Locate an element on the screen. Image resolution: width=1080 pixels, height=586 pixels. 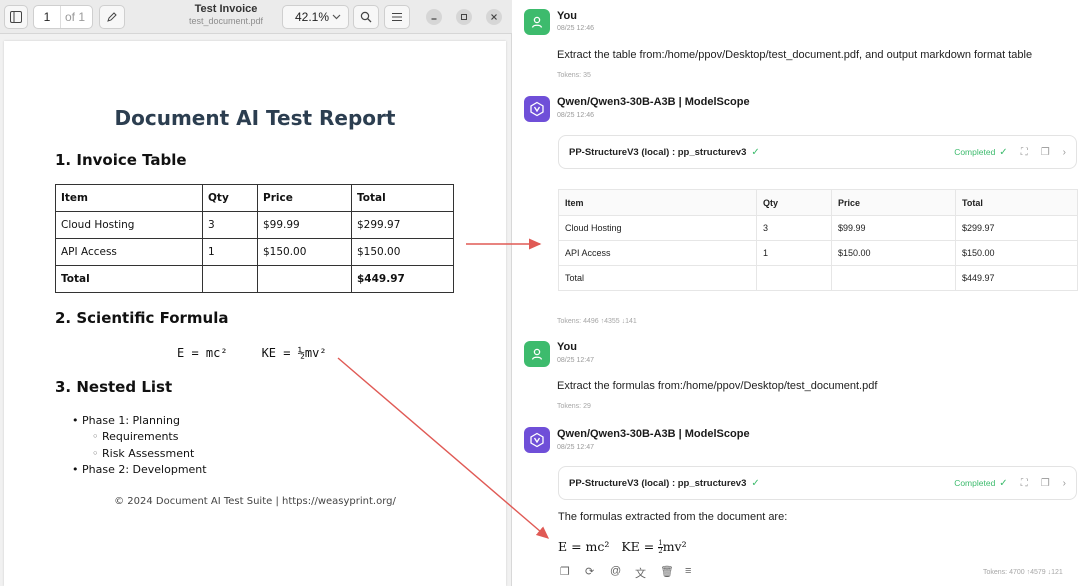
pencil-icon is located at coordinates (112, 17).